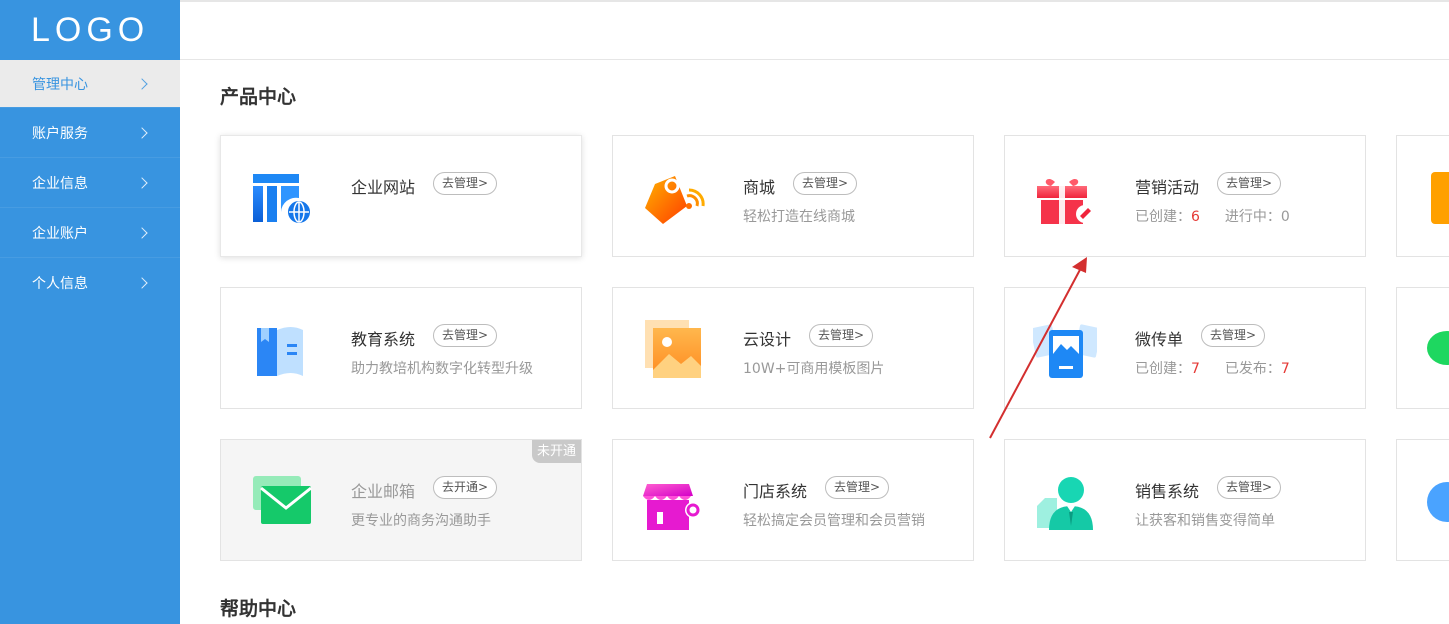 This screenshot has height=624, width=1449. Describe the element at coordinates (90, 182) in the screenshot. I see `sidebar-item-company-info: 企业信息` at that location.